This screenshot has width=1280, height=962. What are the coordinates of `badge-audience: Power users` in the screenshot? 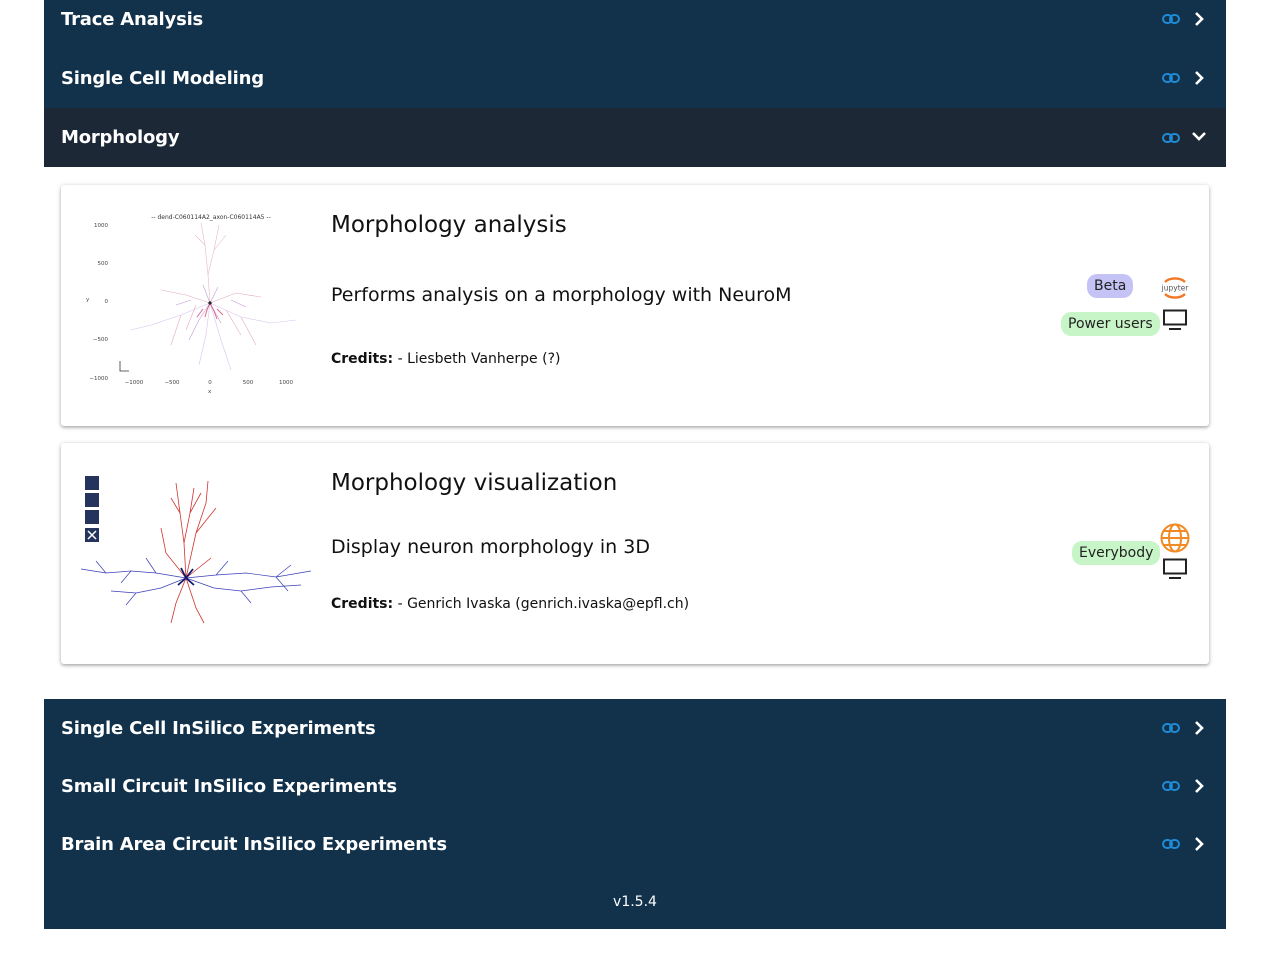 It's located at (1110, 324).